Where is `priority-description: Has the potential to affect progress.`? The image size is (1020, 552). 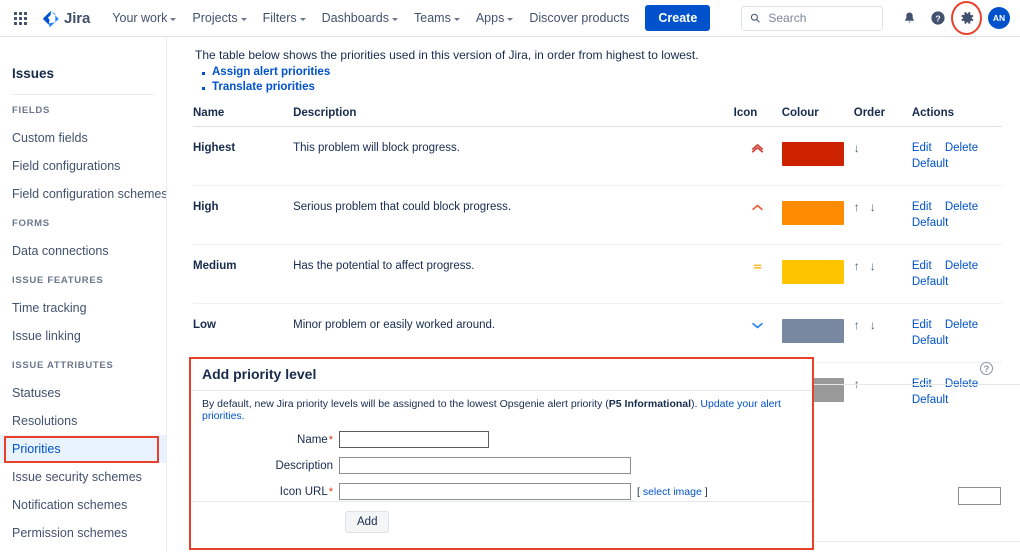
priority-description: Has the potential to affect progress. is located at coordinates (513, 274).